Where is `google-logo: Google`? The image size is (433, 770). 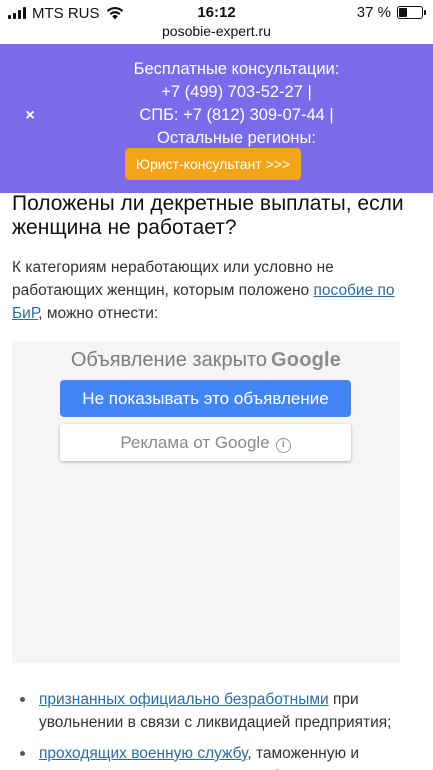 google-logo: Google is located at coordinates (306, 360).